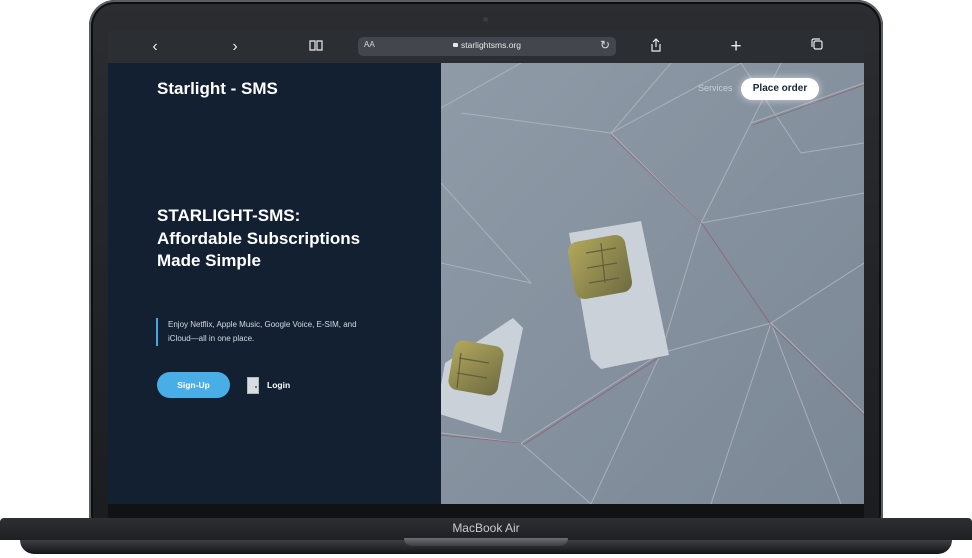 The width and height of the screenshot is (972, 558). Describe the element at coordinates (455, 45) in the screenshot. I see `lock-icon` at that location.